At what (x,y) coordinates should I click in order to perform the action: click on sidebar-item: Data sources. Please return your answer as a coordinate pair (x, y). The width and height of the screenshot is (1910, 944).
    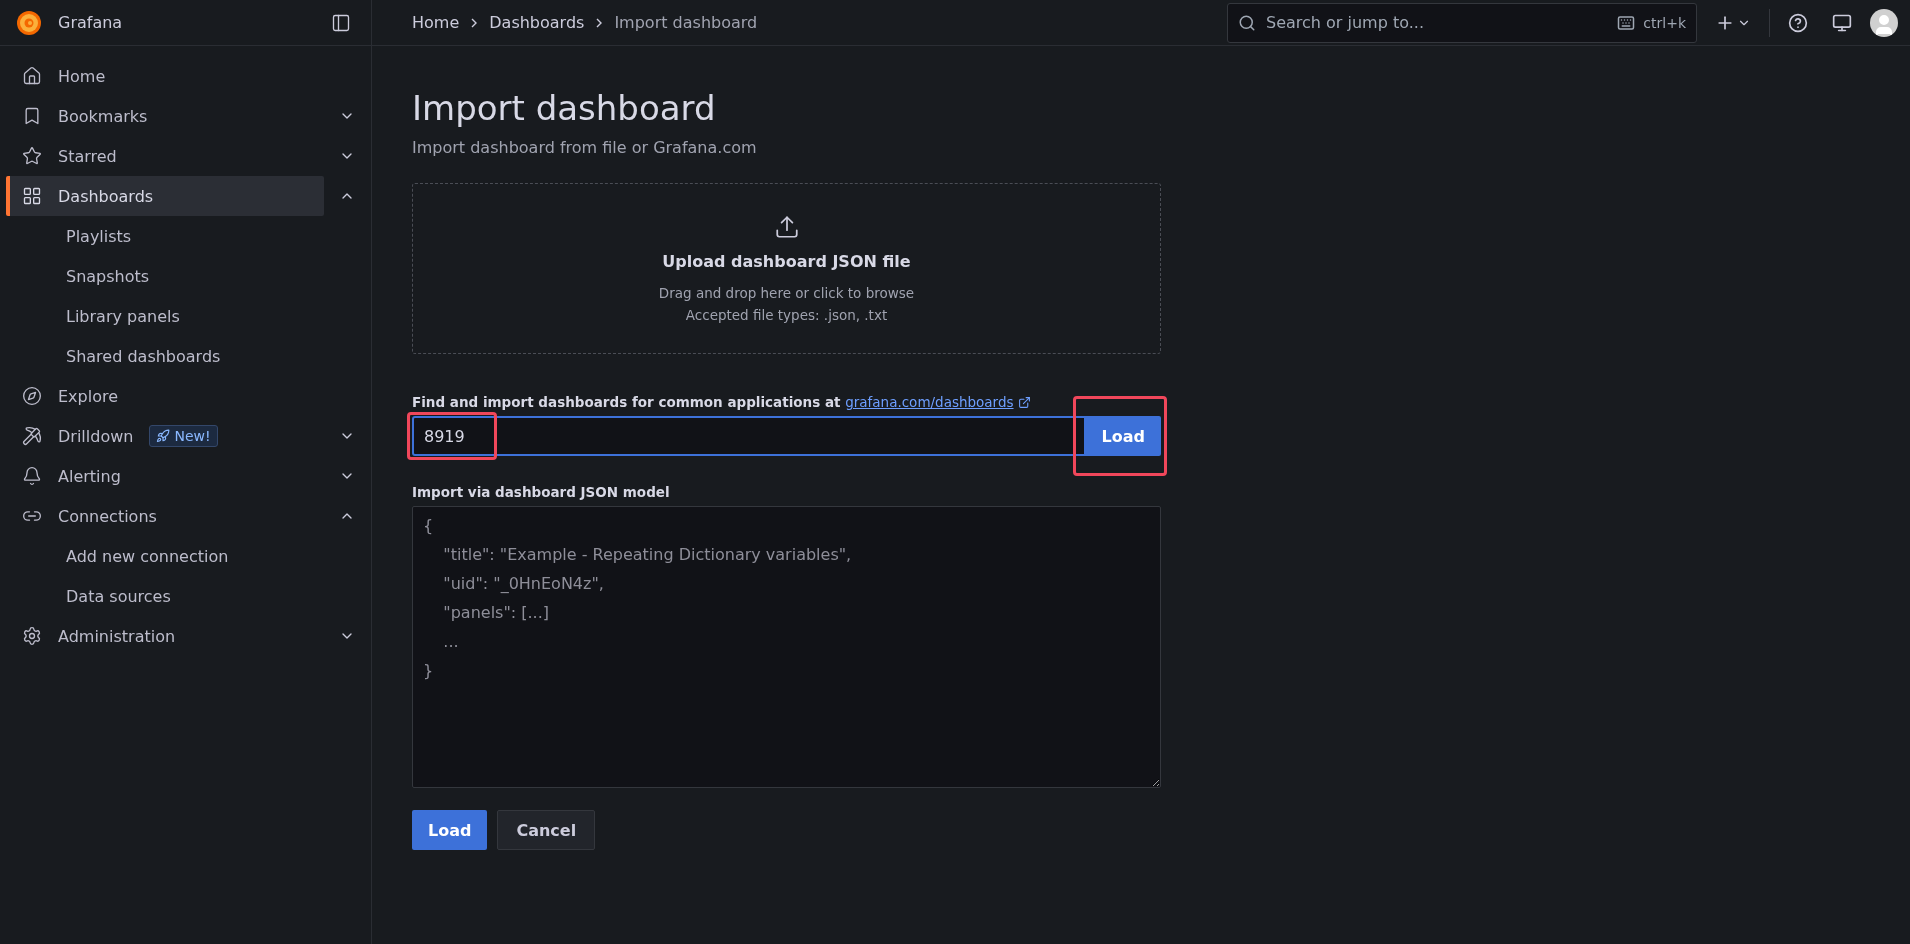
    Looking at the image, I should click on (208, 596).